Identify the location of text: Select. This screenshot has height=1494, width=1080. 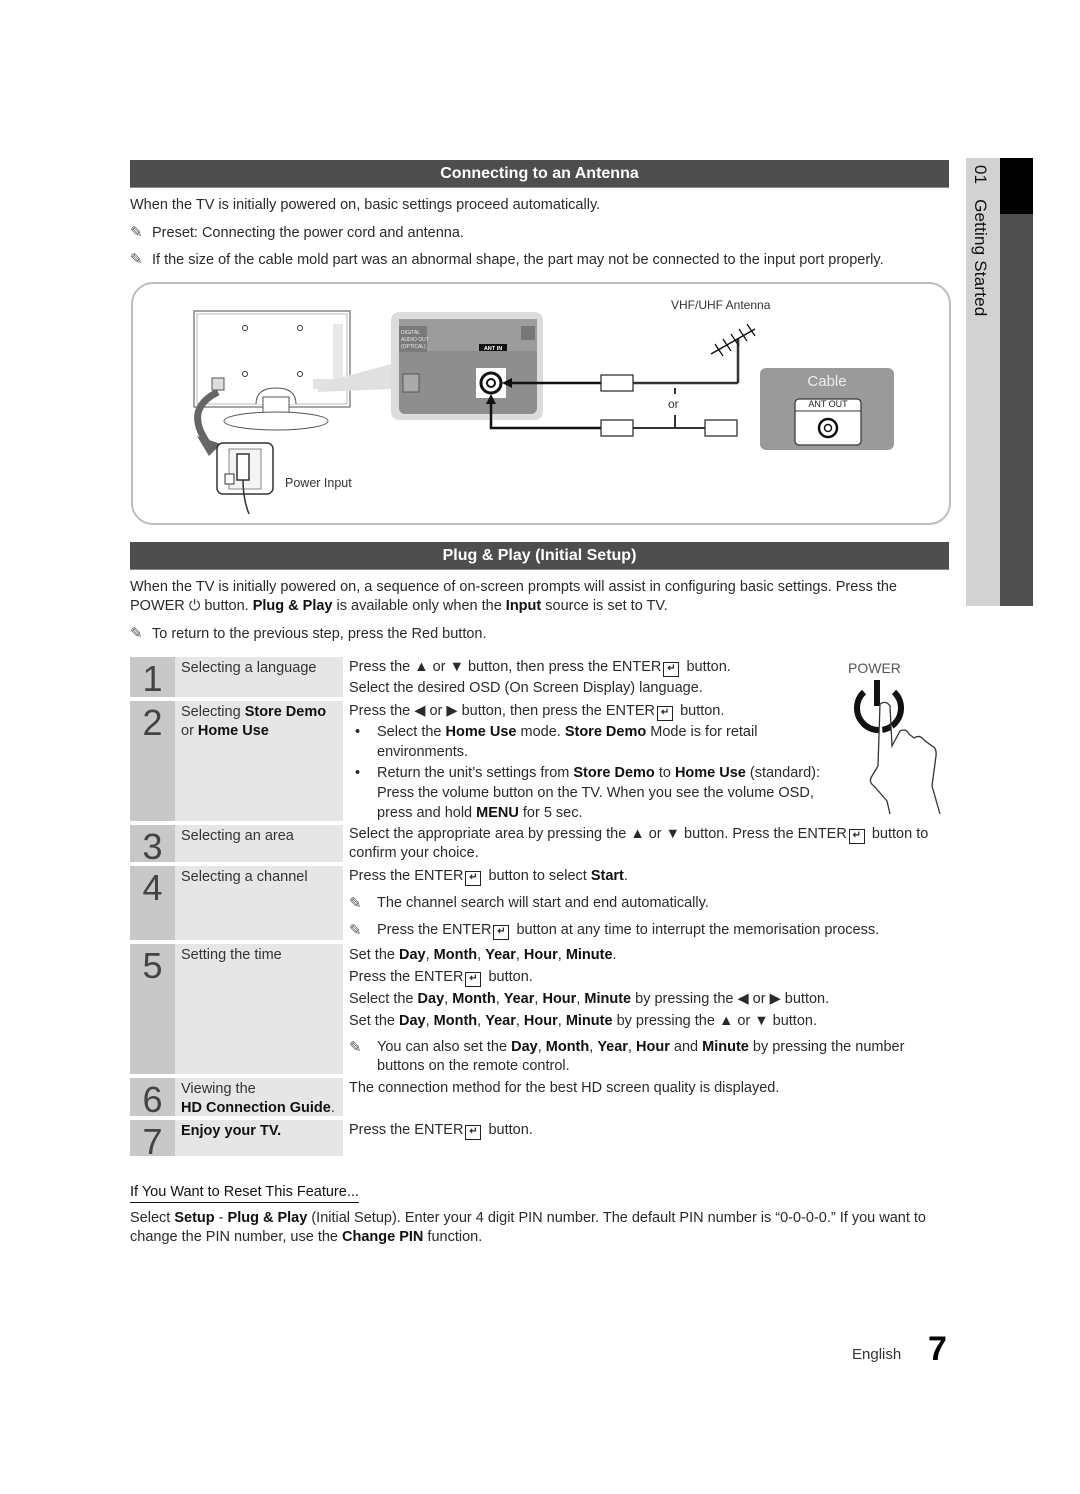
(150, 1218).